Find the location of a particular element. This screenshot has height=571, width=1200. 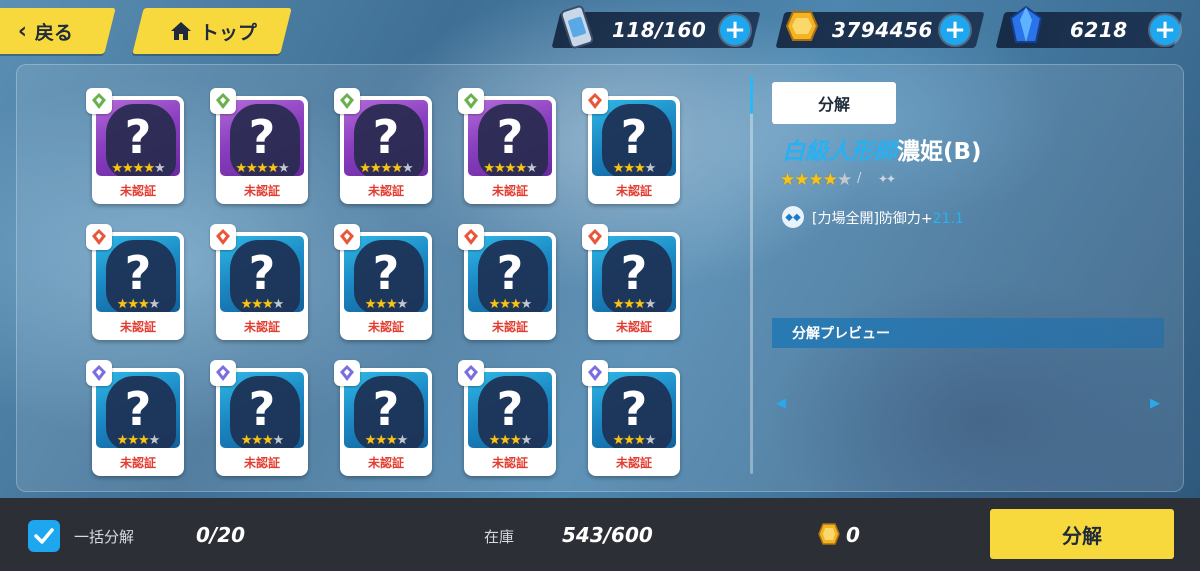

add-coins-button: + is located at coordinates (955, 30).